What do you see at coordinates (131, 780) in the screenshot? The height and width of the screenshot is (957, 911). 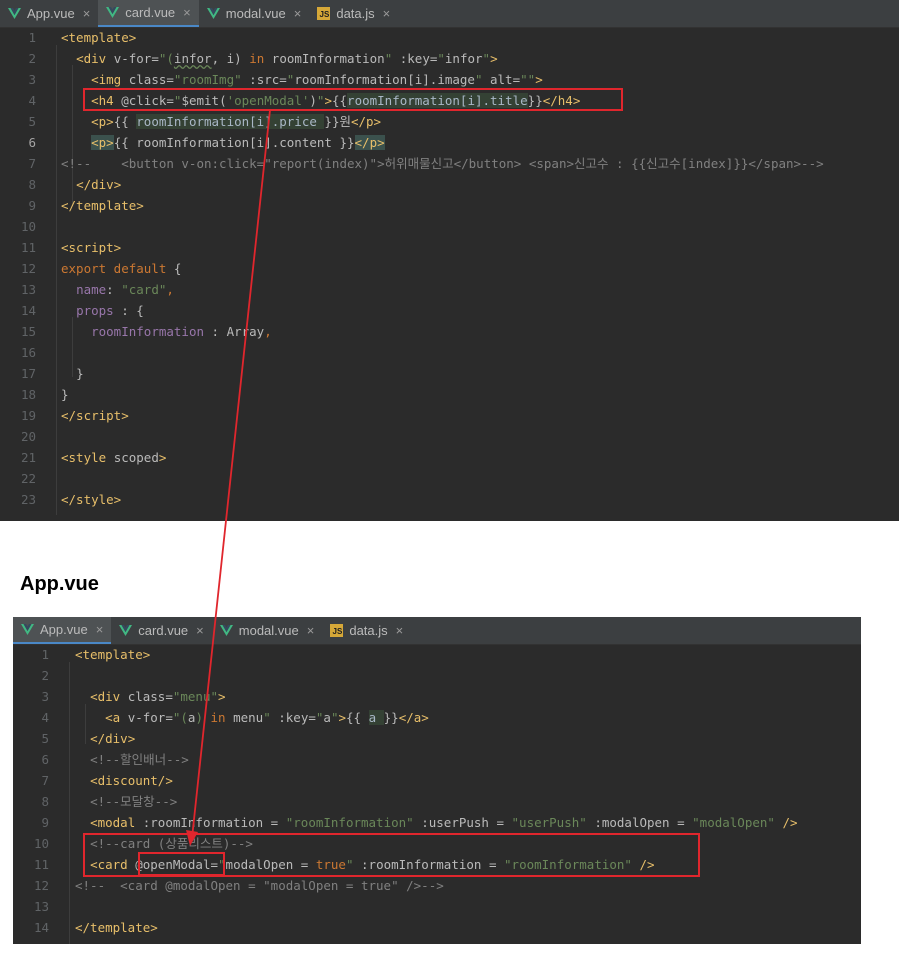 I see `code-line: <discount/>` at bounding box center [131, 780].